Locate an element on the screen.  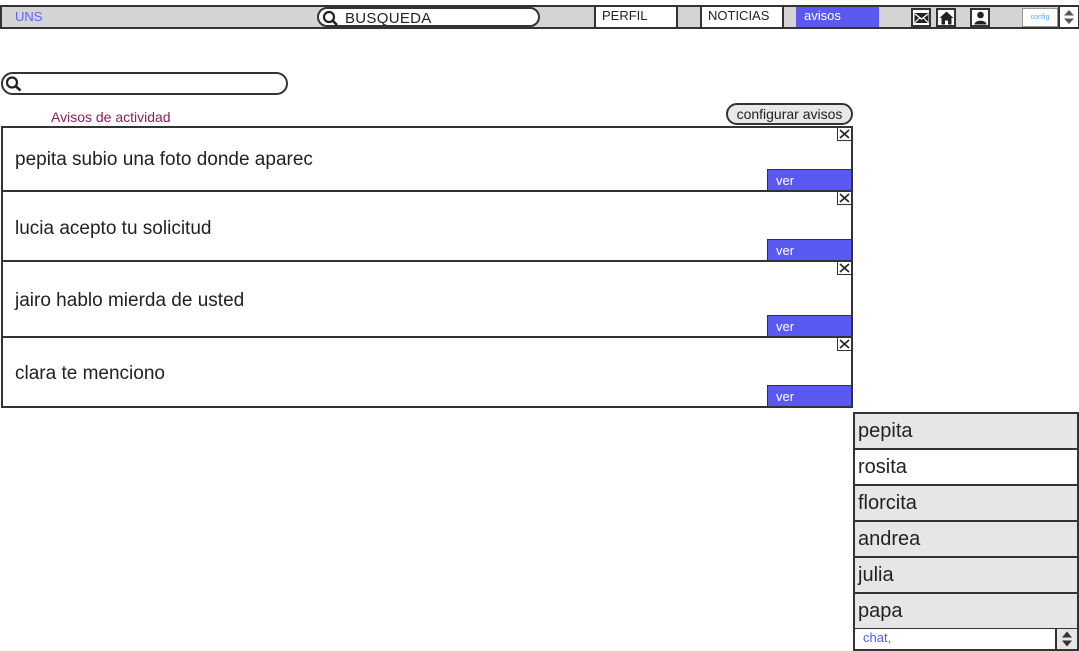
mail-button is located at coordinates (921, 17).